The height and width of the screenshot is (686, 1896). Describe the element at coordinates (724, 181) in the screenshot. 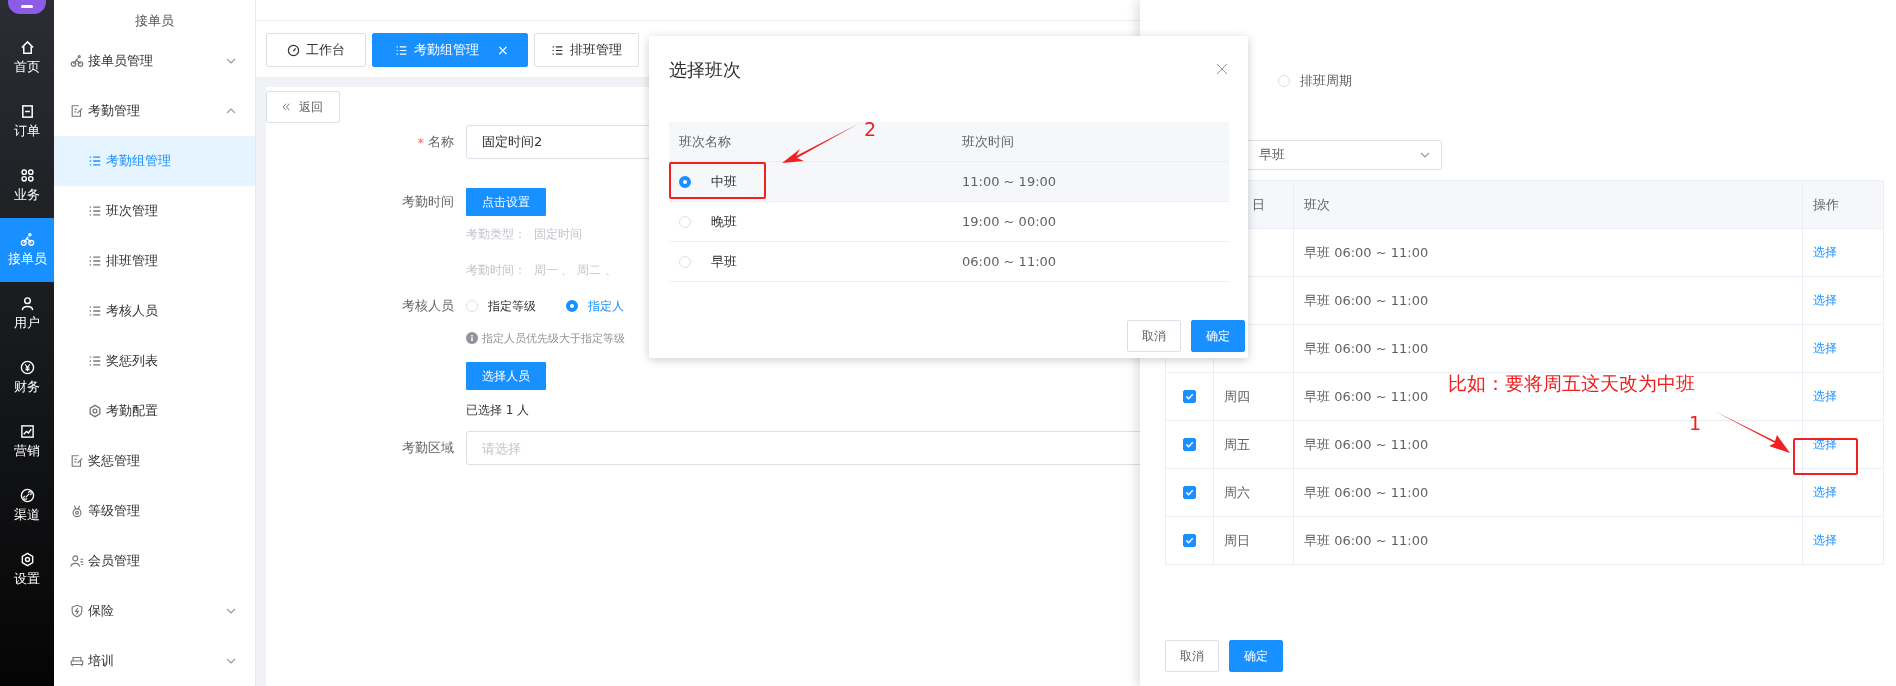

I see `table-cell: 中班` at that location.